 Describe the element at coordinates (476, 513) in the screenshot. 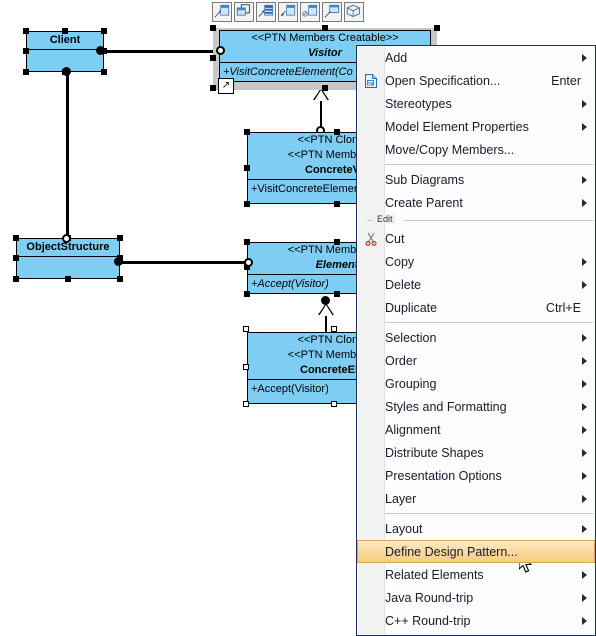

I see `menu-separator` at that location.